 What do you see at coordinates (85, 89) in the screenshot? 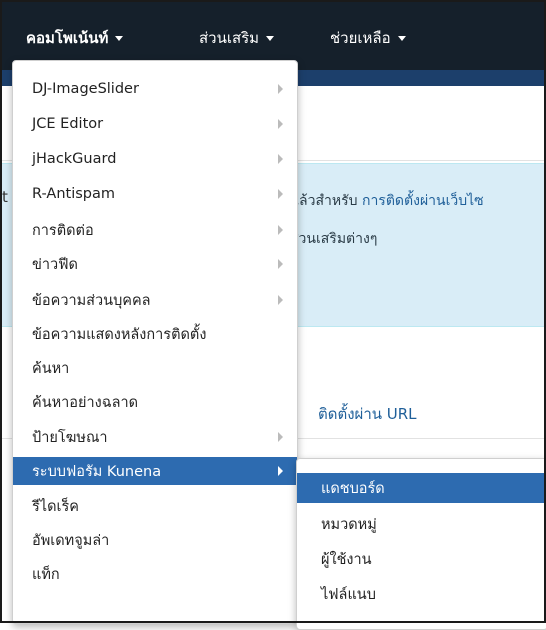
I see `menu-item-label: DJ-ImageSlider` at bounding box center [85, 89].